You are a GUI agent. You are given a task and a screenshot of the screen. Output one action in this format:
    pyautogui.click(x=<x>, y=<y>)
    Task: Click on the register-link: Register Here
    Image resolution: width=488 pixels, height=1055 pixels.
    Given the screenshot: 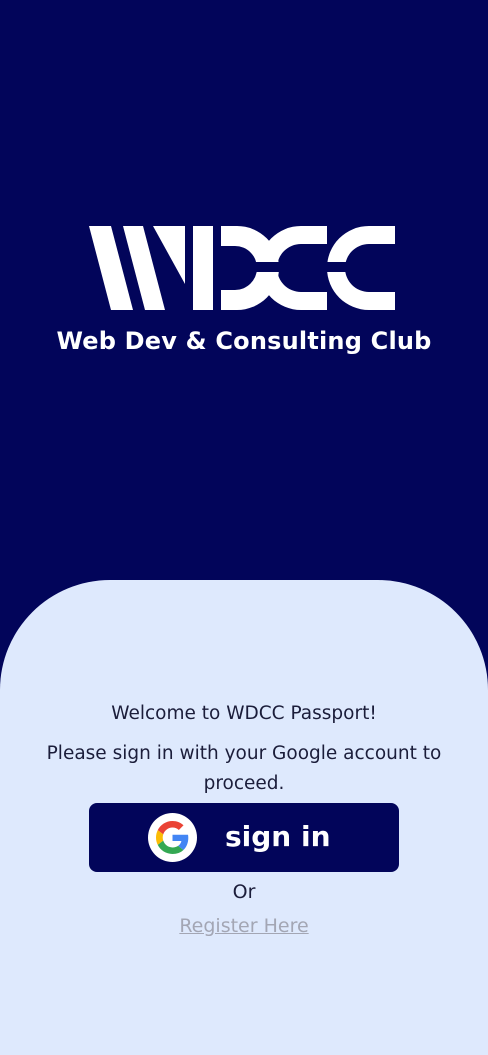 What is the action you would take?
    pyautogui.click(x=244, y=926)
    